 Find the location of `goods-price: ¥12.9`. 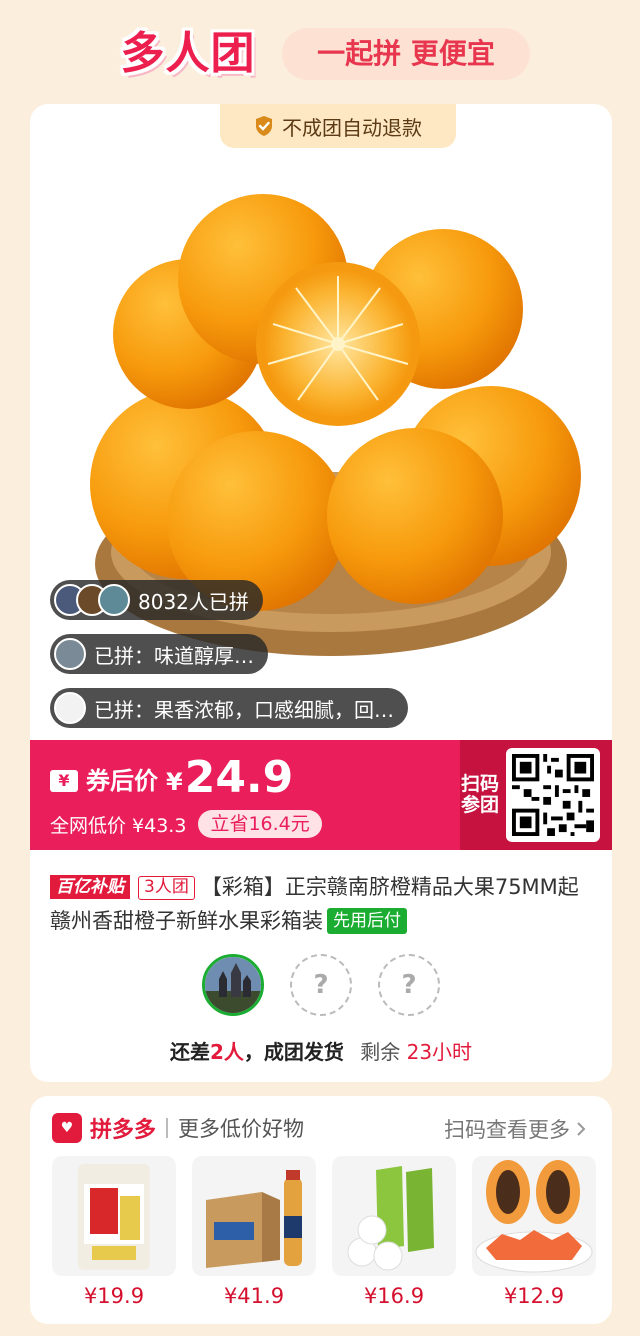

goods-price: ¥12.9 is located at coordinates (534, 1296).